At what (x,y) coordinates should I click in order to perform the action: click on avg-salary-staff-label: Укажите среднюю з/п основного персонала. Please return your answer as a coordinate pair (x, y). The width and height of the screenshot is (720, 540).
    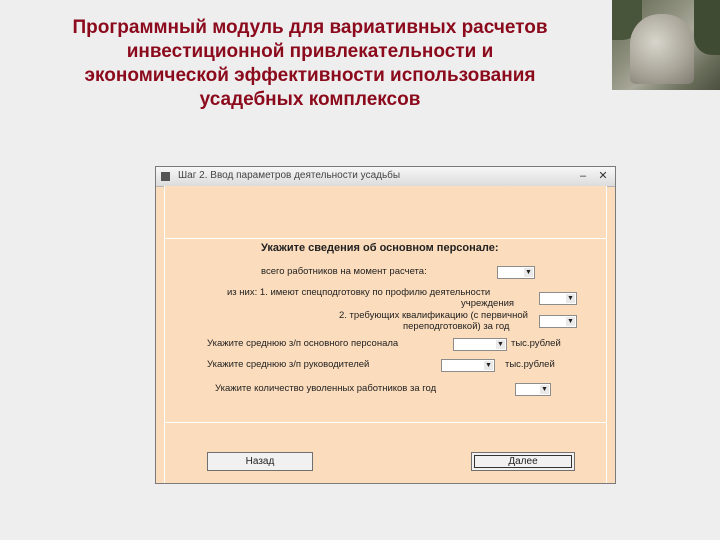
    Looking at the image, I should click on (303, 343).